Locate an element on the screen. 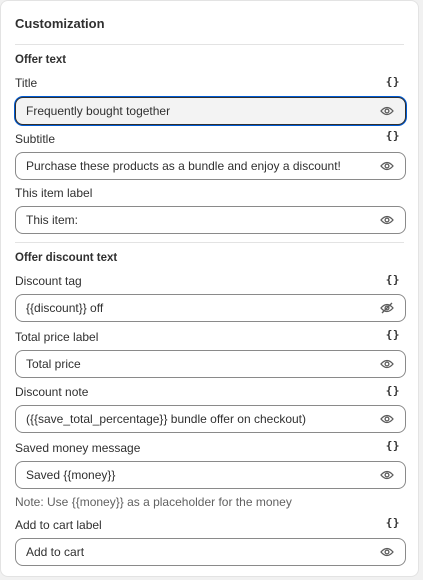 This screenshot has width=423, height=580. discount-tag-input: {{discount}} off is located at coordinates (210, 308).